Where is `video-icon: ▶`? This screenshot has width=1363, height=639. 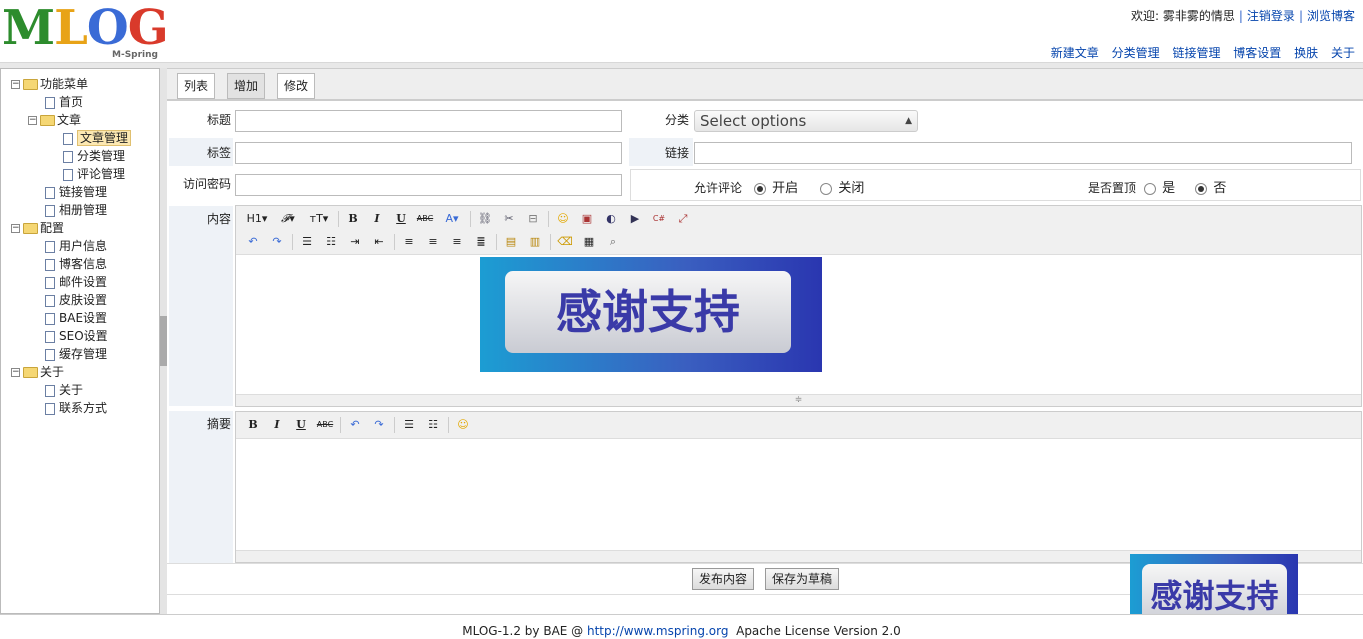 video-icon: ▶ is located at coordinates (635, 219).